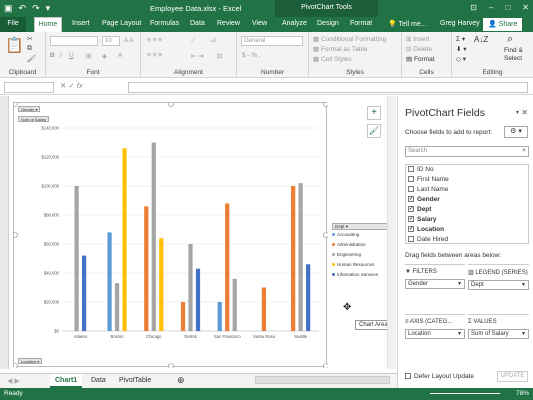 Image resolution: width=533 pixels, height=400 pixels. I want to click on vertical-scrollbar, so click(391, 232).